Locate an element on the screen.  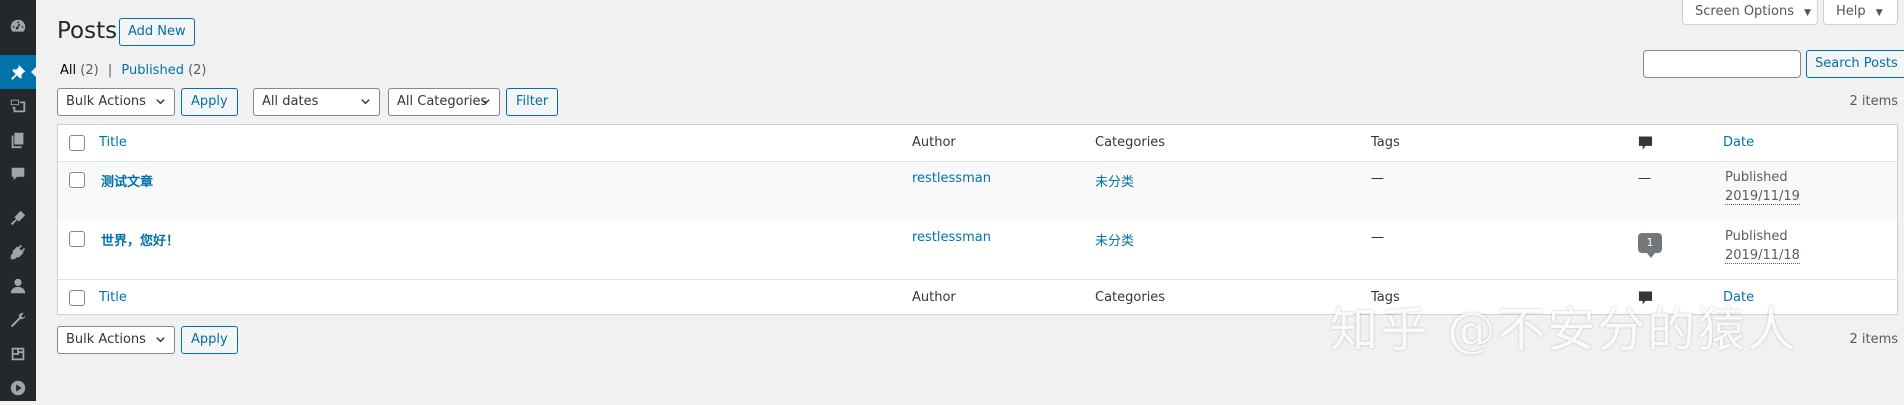
media-player-menu-item is located at coordinates (18, 388).